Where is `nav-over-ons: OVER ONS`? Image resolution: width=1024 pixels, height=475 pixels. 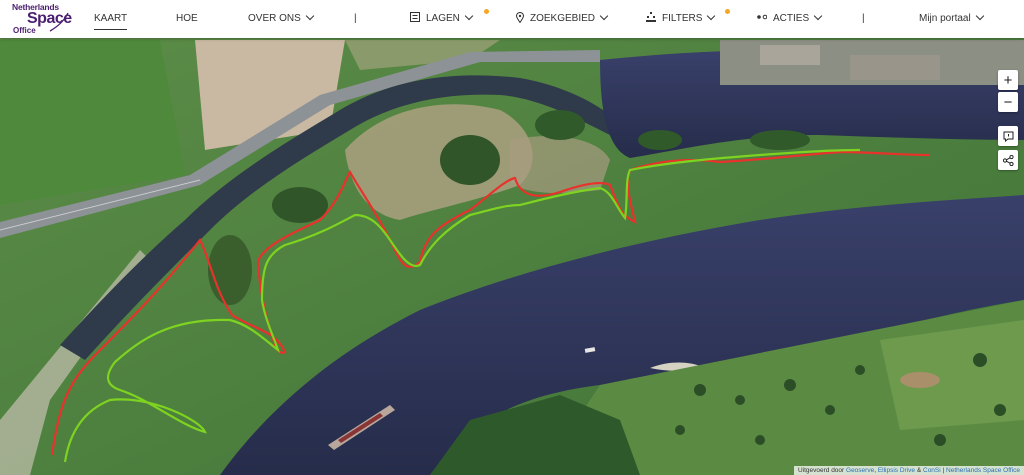 nav-over-ons: OVER ONS is located at coordinates (281, 19).